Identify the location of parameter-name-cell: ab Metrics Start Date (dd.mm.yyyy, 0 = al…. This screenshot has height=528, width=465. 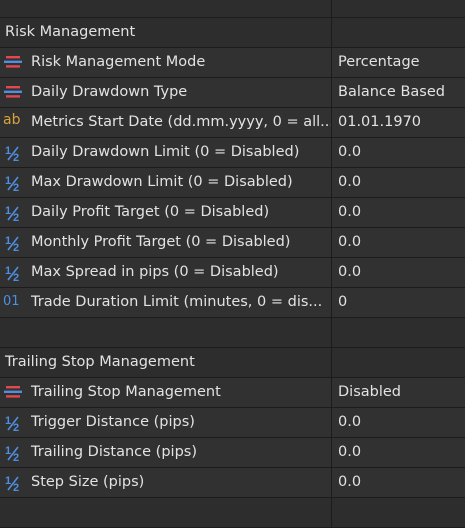
(166, 122).